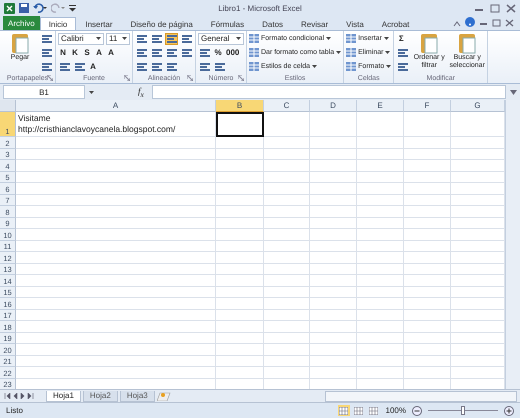  Describe the element at coordinates (72, 8) in the screenshot. I see `customize-icon` at that location.